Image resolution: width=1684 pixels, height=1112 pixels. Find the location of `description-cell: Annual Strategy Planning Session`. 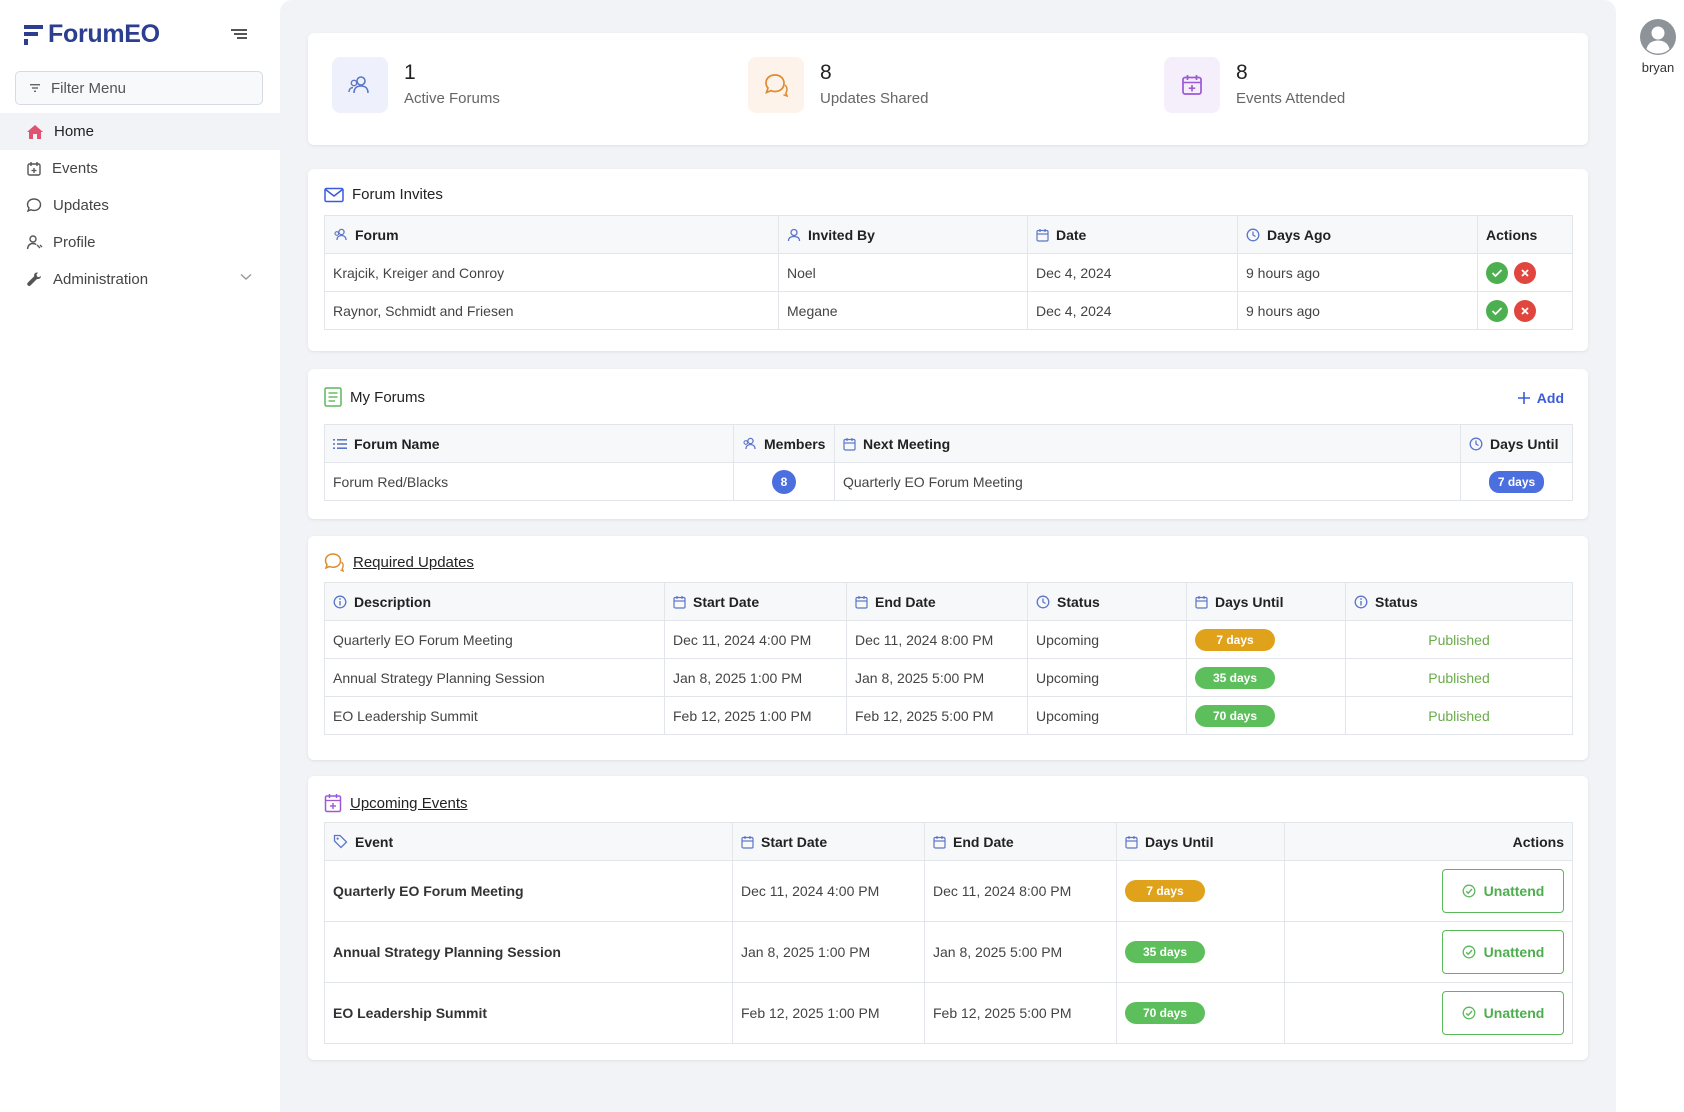

description-cell: Annual Strategy Planning Session is located at coordinates (494, 677).